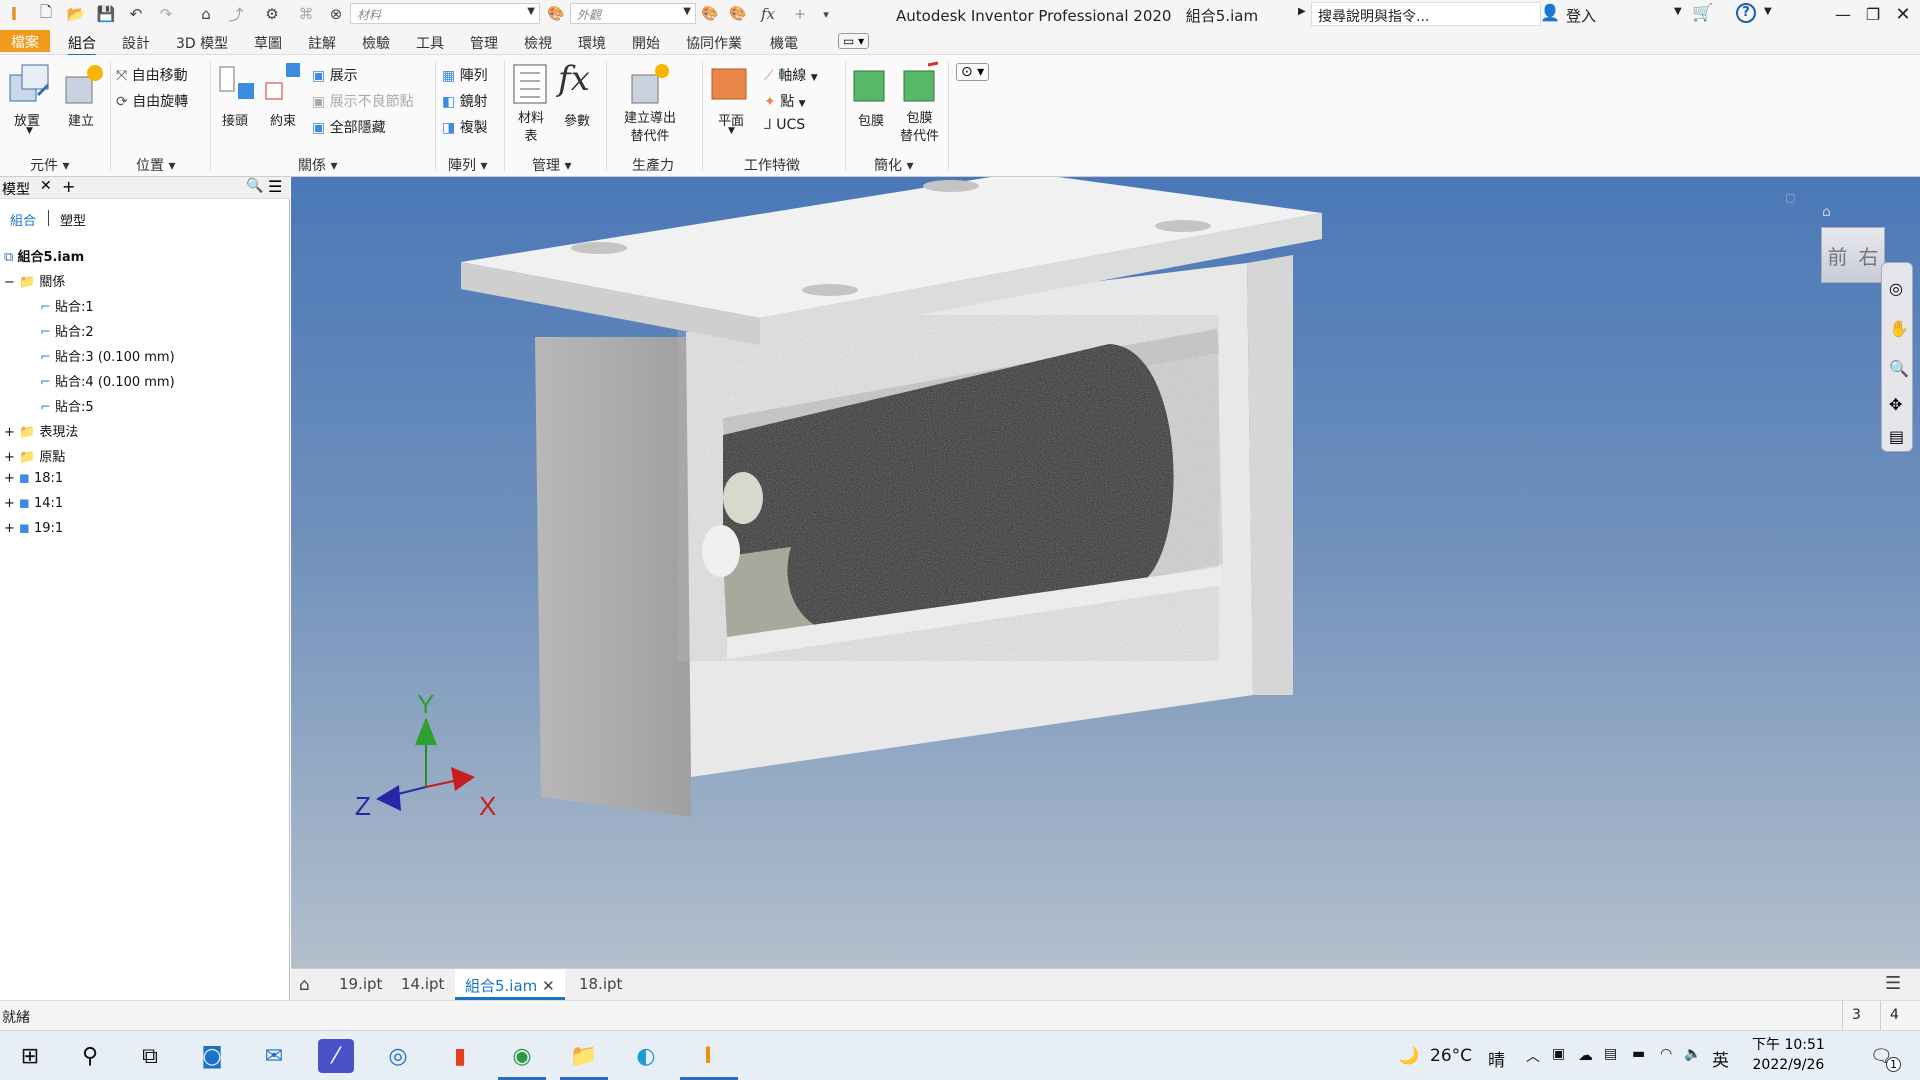 Image resolution: width=1920 pixels, height=1080 pixels. What do you see at coordinates (317, 165) in the screenshot?
I see `group-relationships-title: 關係 ▾` at bounding box center [317, 165].